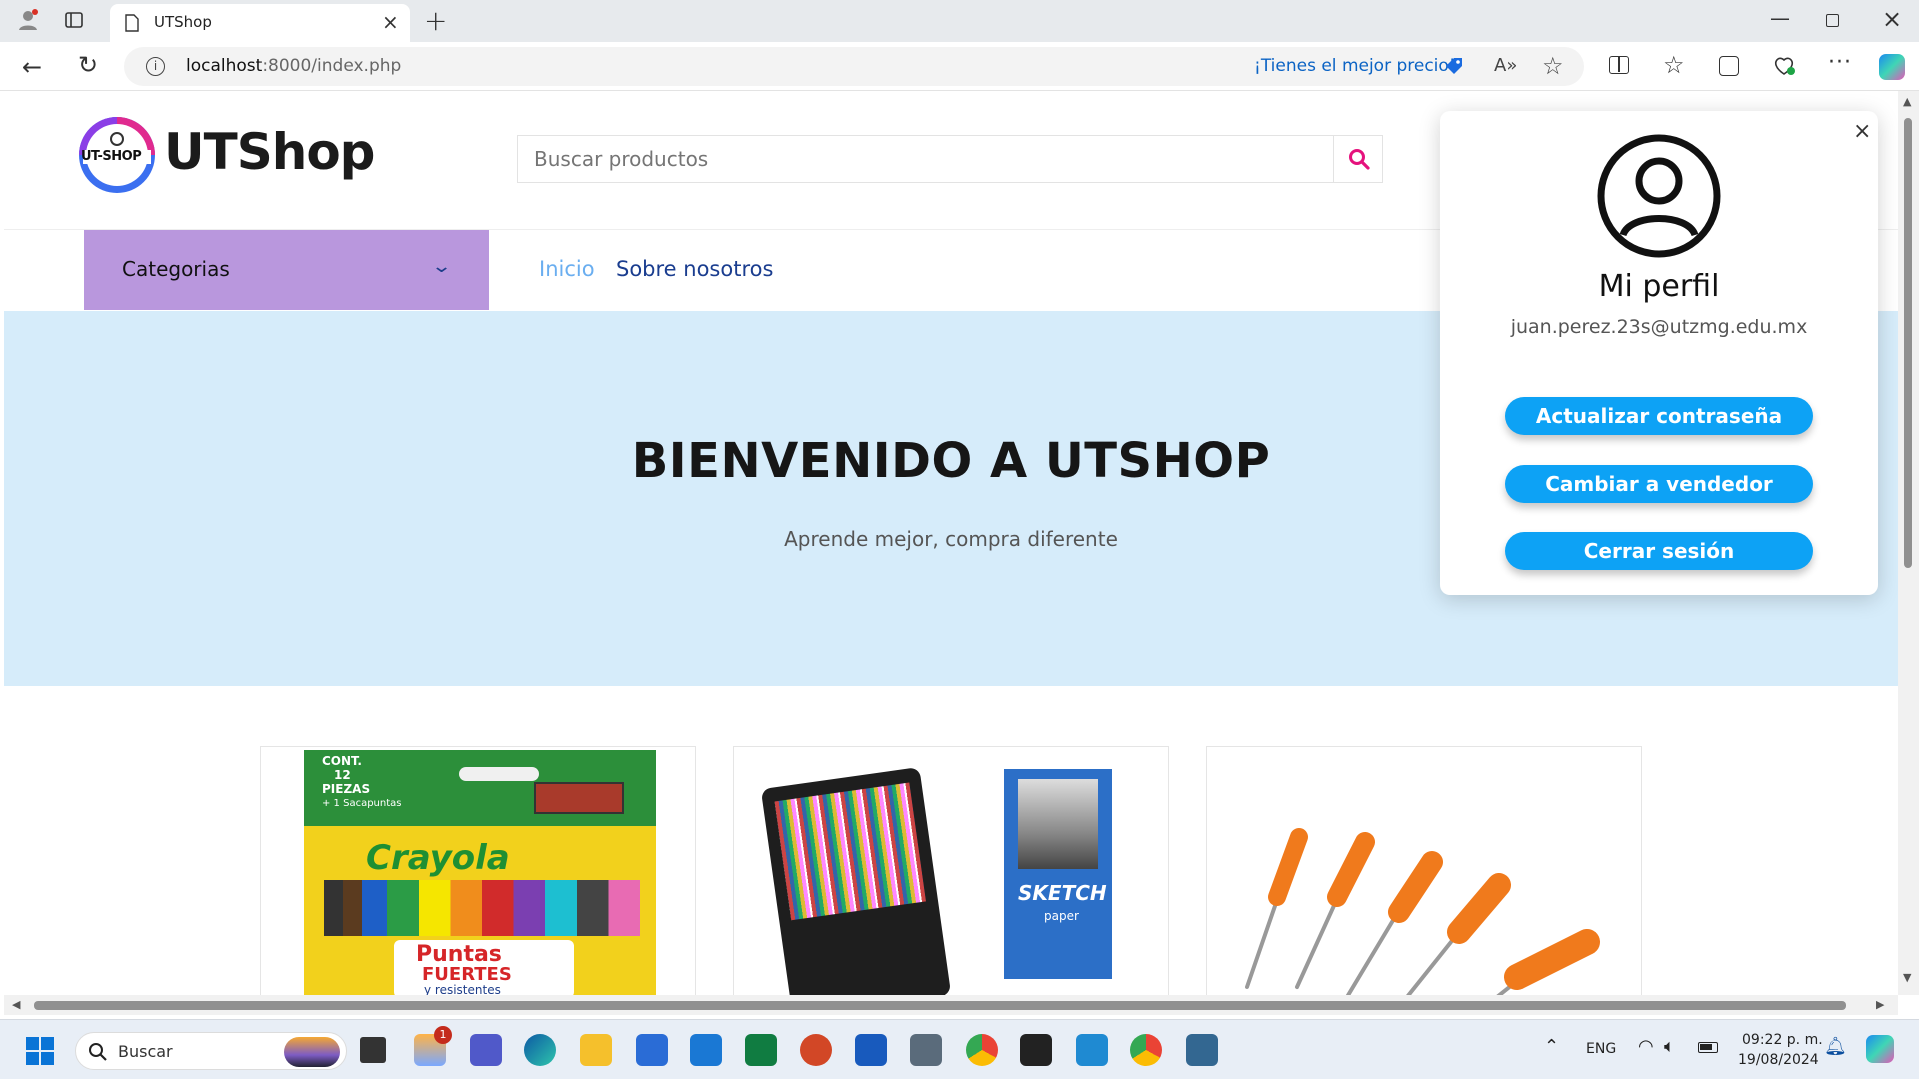  I want to click on switch-to-seller-button: Cambiar a vendedor, so click(1659, 484).